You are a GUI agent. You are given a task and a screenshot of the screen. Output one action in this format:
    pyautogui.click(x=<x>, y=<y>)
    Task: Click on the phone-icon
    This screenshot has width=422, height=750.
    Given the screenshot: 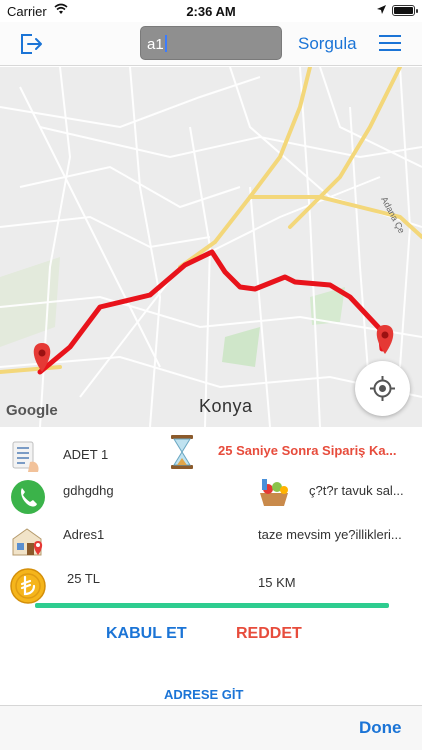 What is the action you would take?
    pyautogui.click(x=28, y=497)
    